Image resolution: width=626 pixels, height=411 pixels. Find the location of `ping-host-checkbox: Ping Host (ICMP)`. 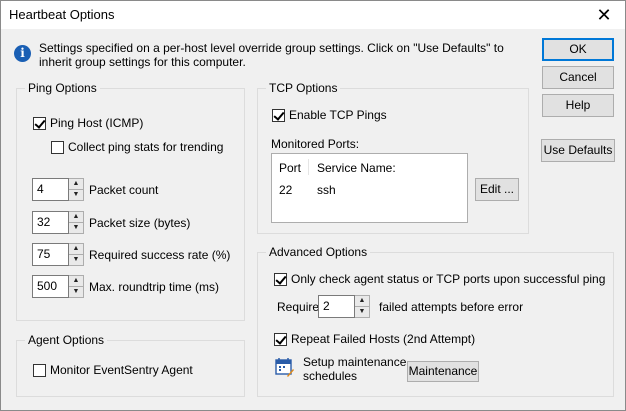

ping-host-checkbox: Ping Host (ICMP) is located at coordinates (88, 123).